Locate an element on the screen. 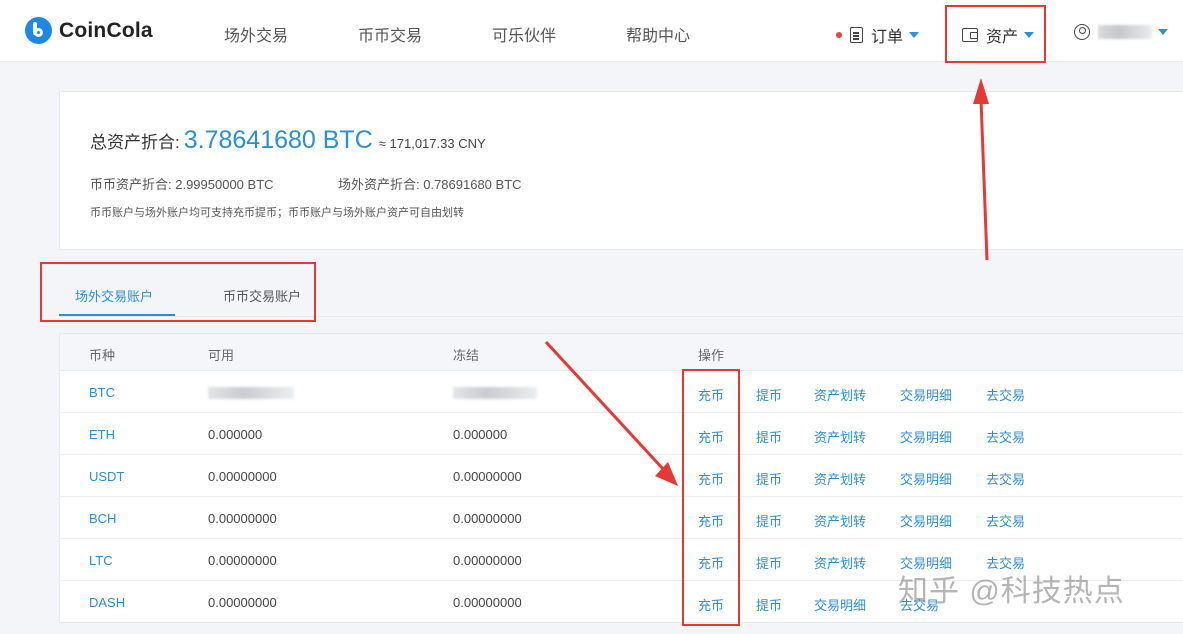 Image resolution: width=1183 pixels, height=634 pixels. frozen-redacted is located at coordinates (495, 393).